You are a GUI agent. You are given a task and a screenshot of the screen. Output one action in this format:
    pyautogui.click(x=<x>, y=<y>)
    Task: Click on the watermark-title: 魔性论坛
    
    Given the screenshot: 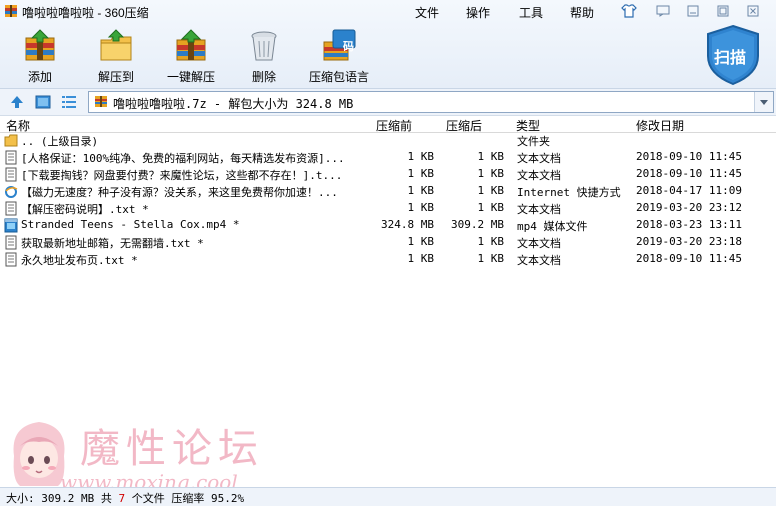 What is the action you would take?
    pyautogui.click(x=172, y=449)
    